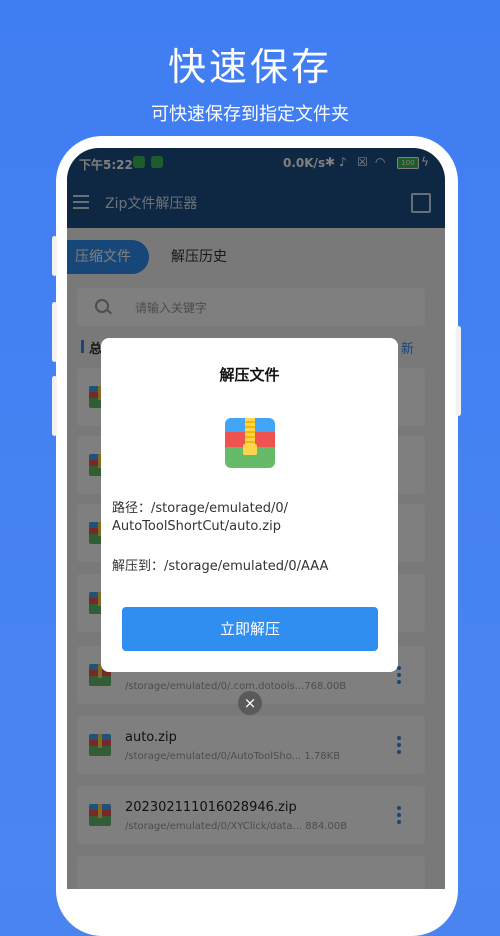  I want to click on source-path-value: AutoToolShortCut/auto.zip, so click(196, 526).